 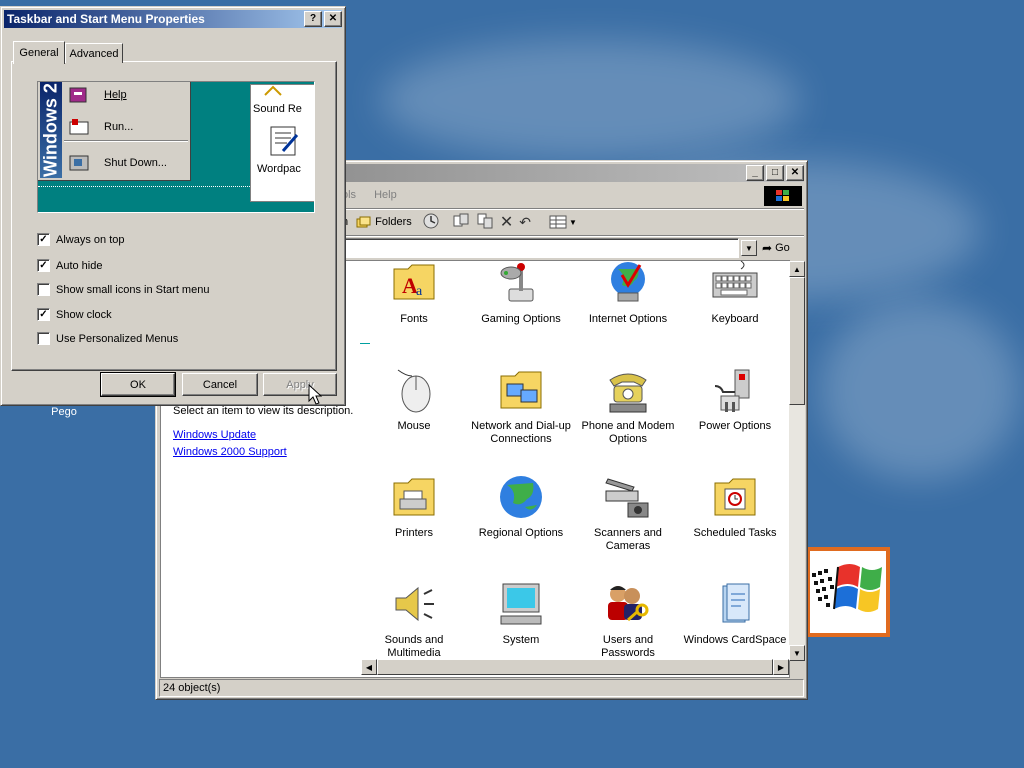 What do you see at coordinates (333, 19) in the screenshot?
I see `dialog-close-button: ✕` at bounding box center [333, 19].